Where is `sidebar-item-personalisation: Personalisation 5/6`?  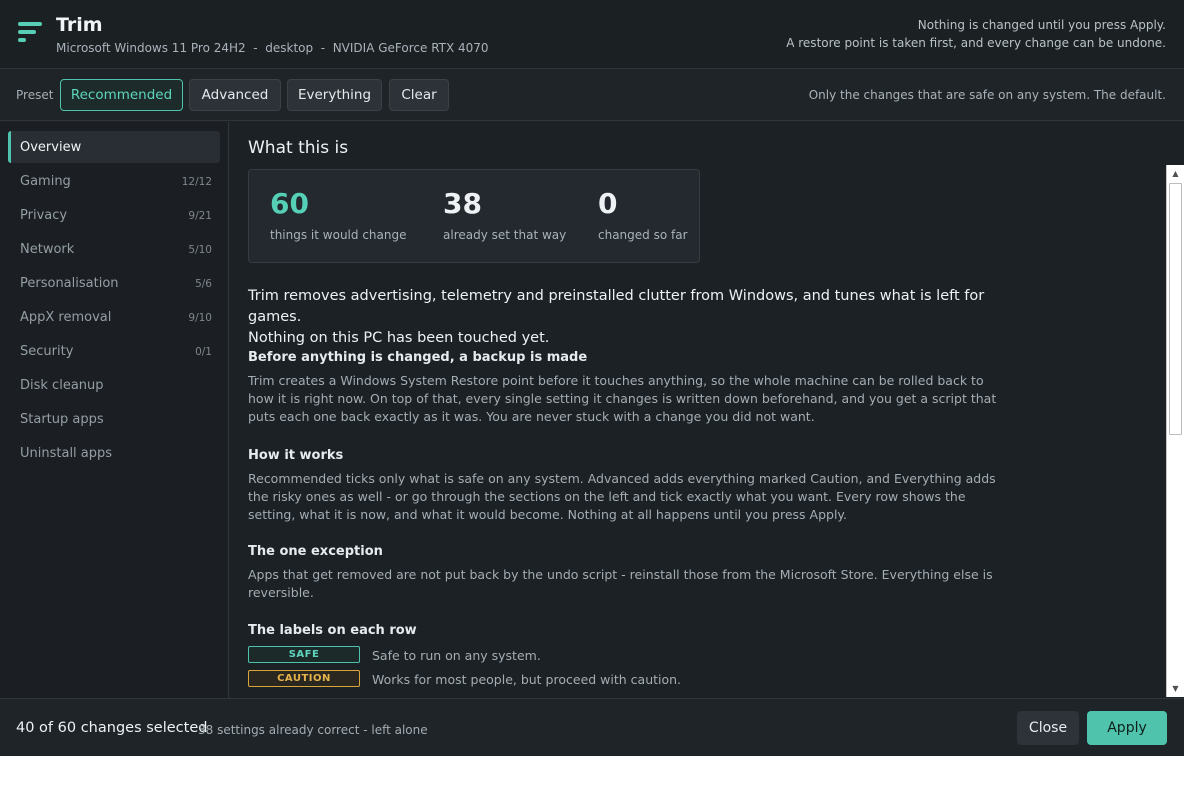
sidebar-item-personalisation: Personalisation 5/6 is located at coordinates (114, 283).